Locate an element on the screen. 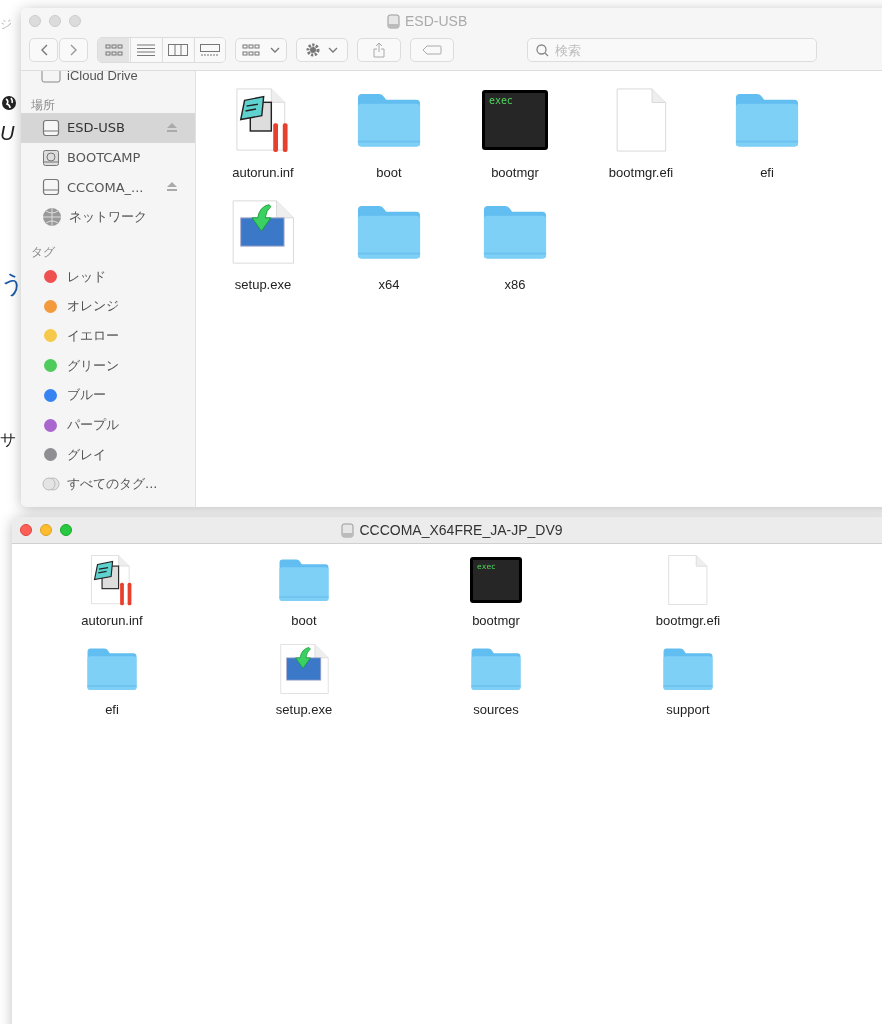 This screenshot has height=1024, width=882. gallery-view-icon is located at coordinates (210, 50).